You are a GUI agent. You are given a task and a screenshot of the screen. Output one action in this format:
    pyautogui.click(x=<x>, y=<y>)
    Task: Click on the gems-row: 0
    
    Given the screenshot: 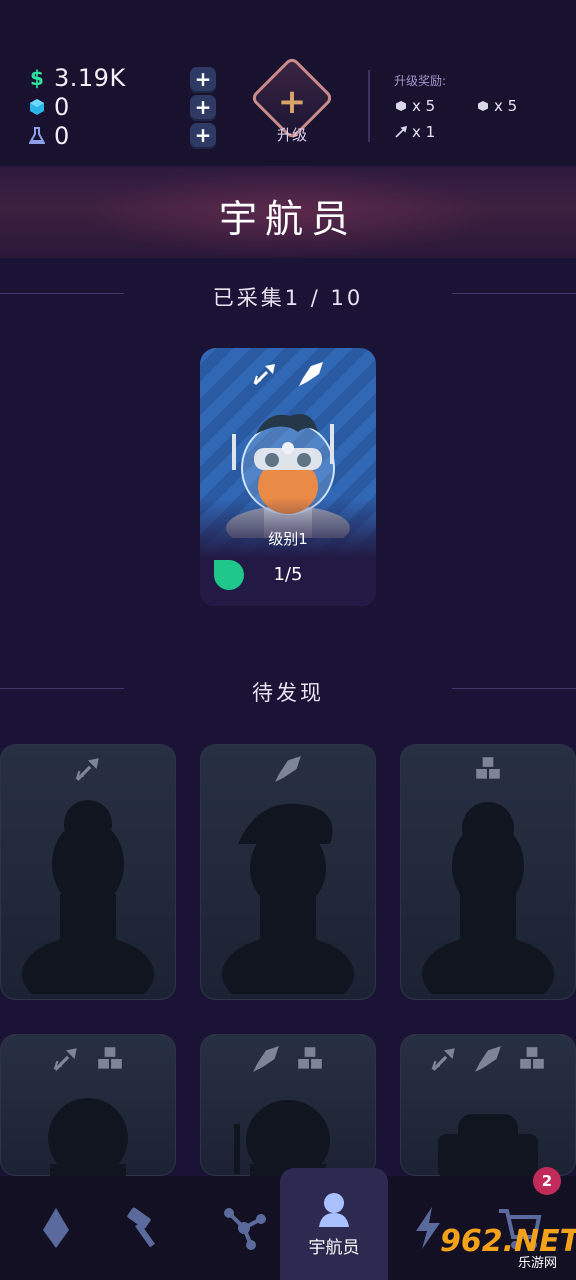 What is the action you would take?
    pyautogui.click(x=49, y=107)
    